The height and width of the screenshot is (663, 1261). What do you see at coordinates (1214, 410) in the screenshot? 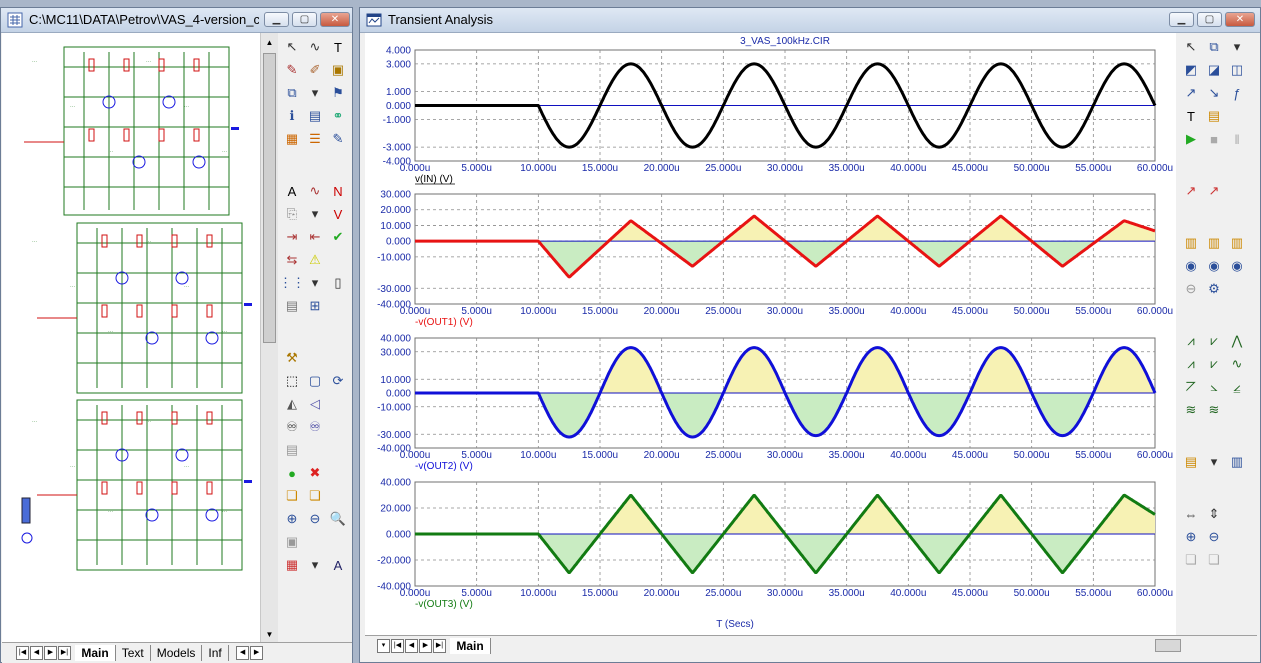
I see `global-2-icon: ≋` at bounding box center [1214, 410].